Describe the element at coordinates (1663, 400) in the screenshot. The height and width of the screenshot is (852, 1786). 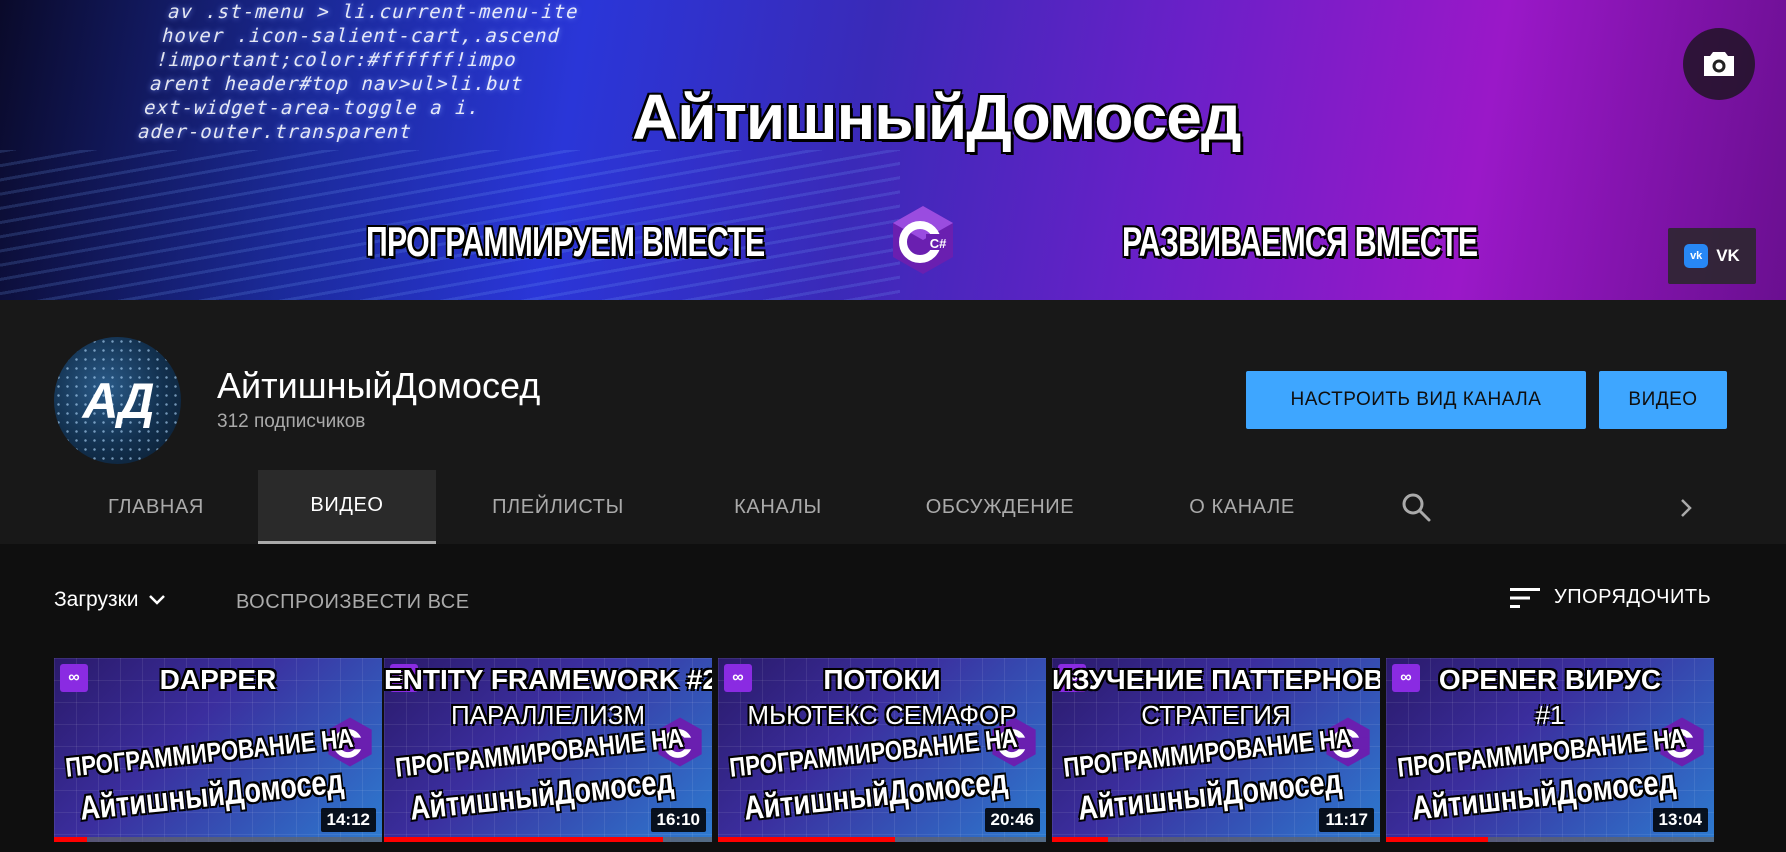
I see `manage-videos-button: ВИДЕО` at that location.